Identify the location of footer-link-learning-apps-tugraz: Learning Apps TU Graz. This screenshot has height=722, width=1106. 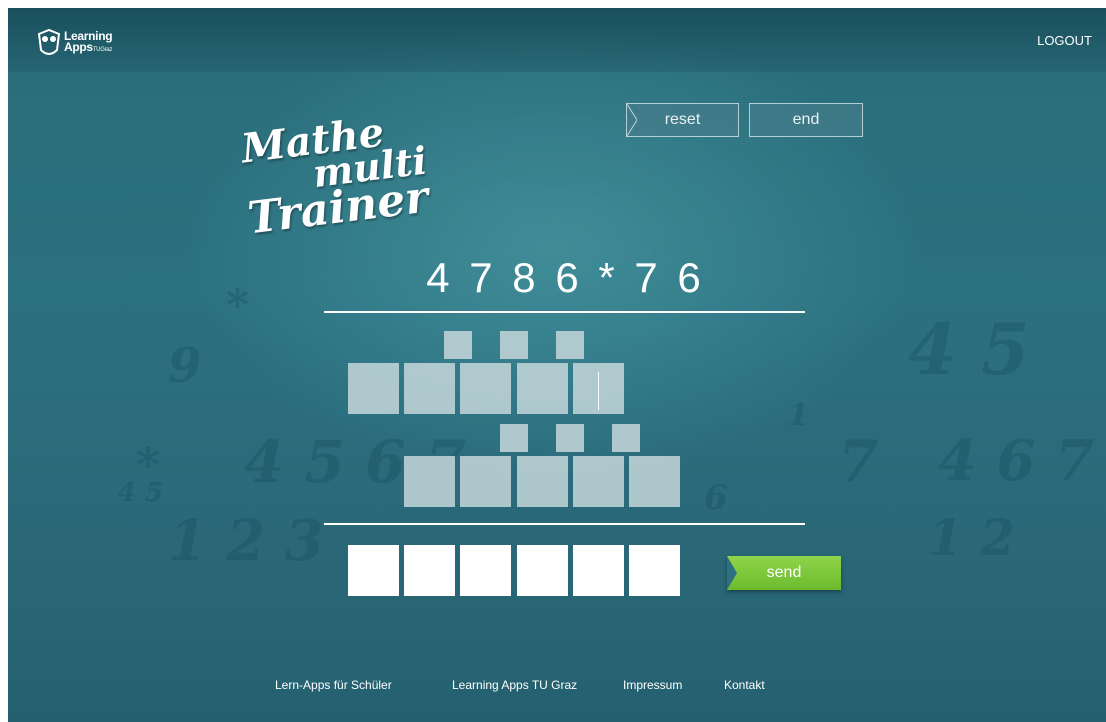
(514, 685).